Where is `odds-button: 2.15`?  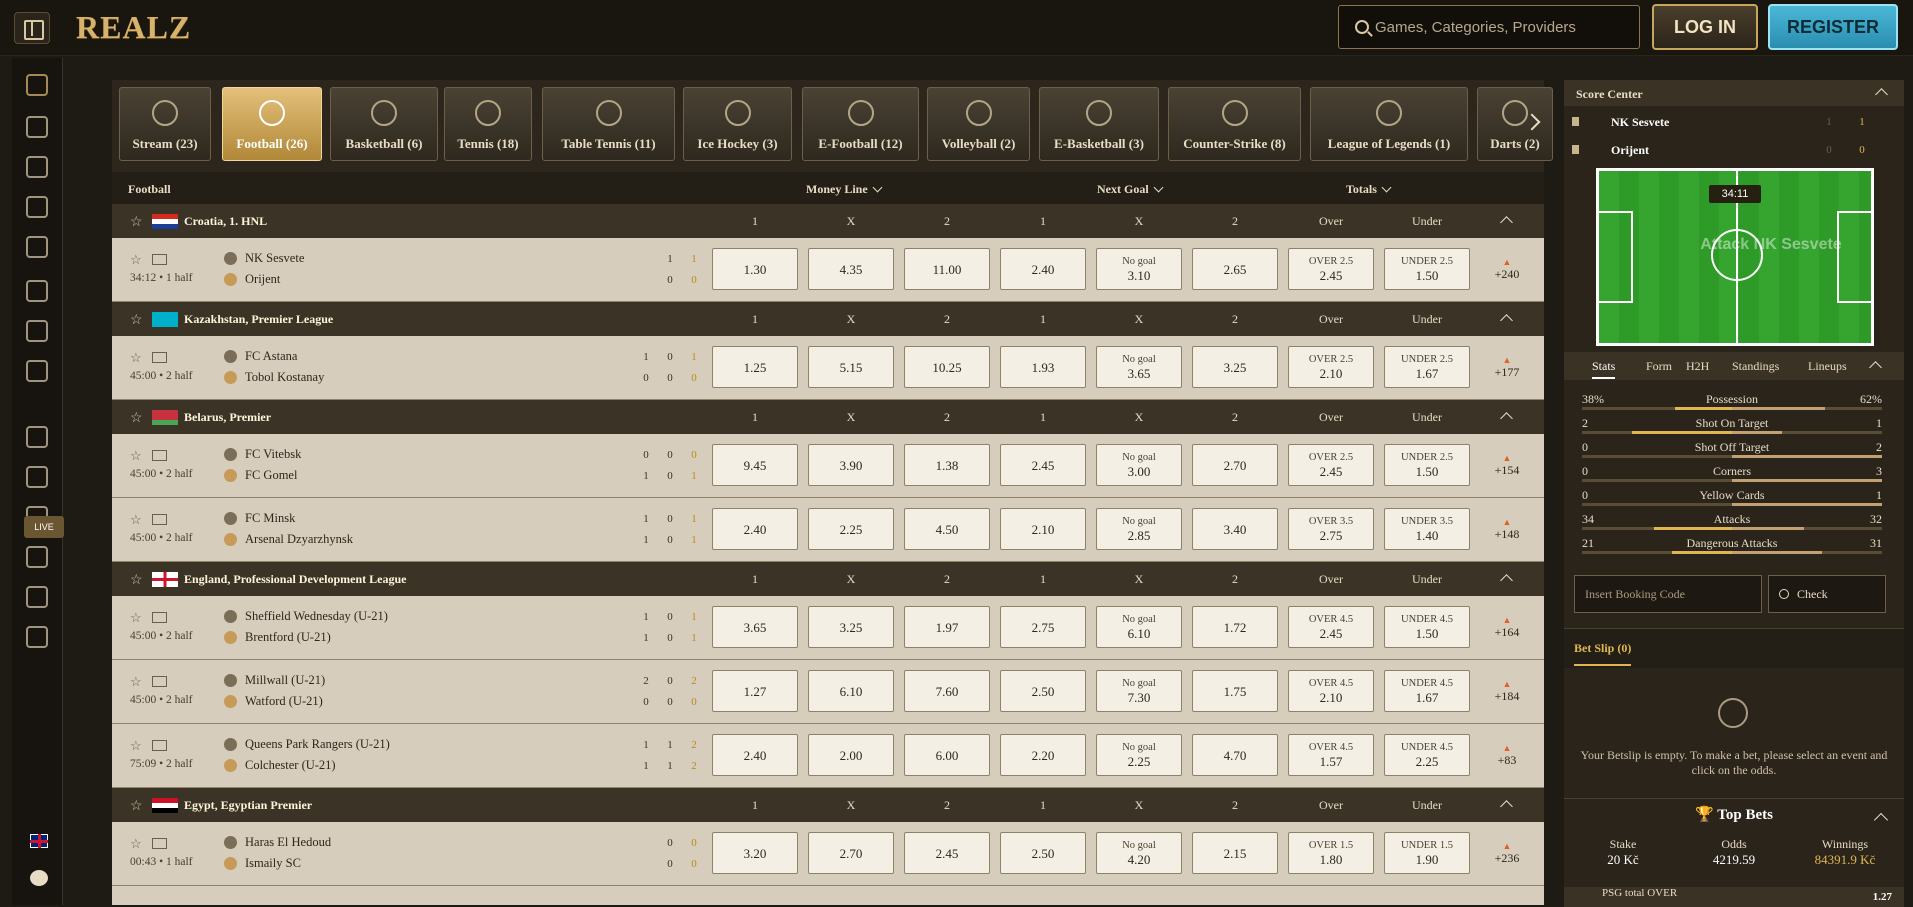
odds-button: 2.15 is located at coordinates (1235, 853).